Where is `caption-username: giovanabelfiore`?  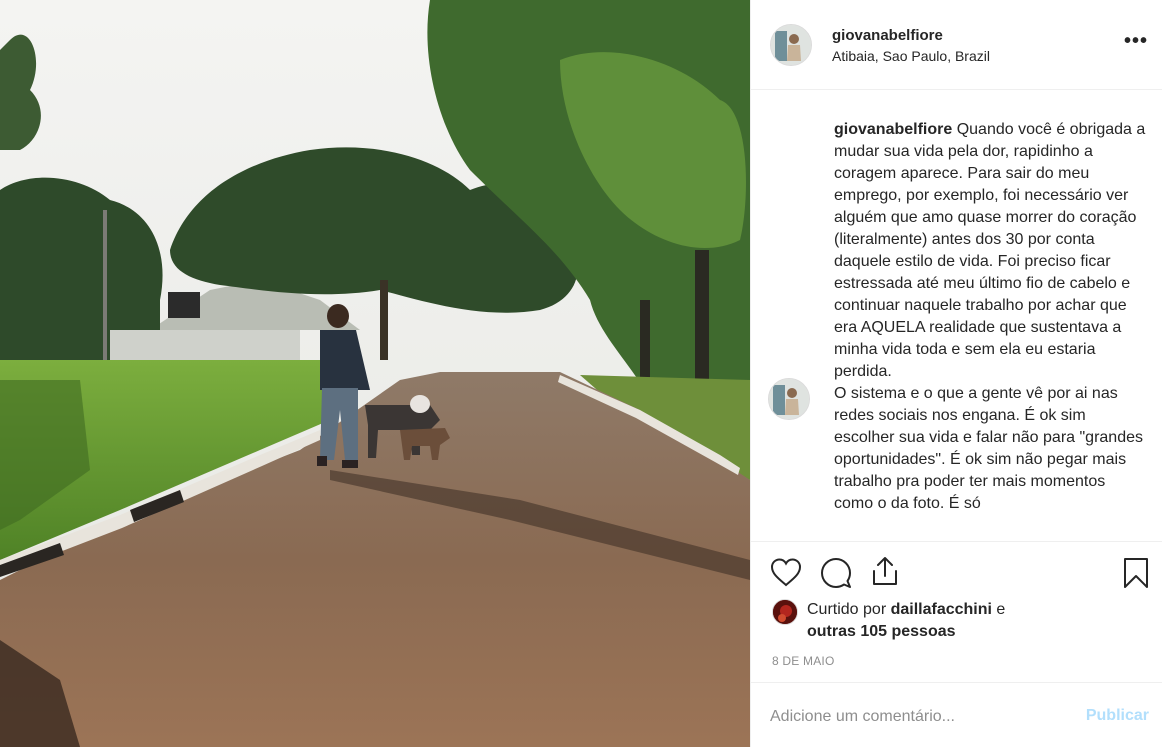 caption-username: giovanabelfiore is located at coordinates (893, 129).